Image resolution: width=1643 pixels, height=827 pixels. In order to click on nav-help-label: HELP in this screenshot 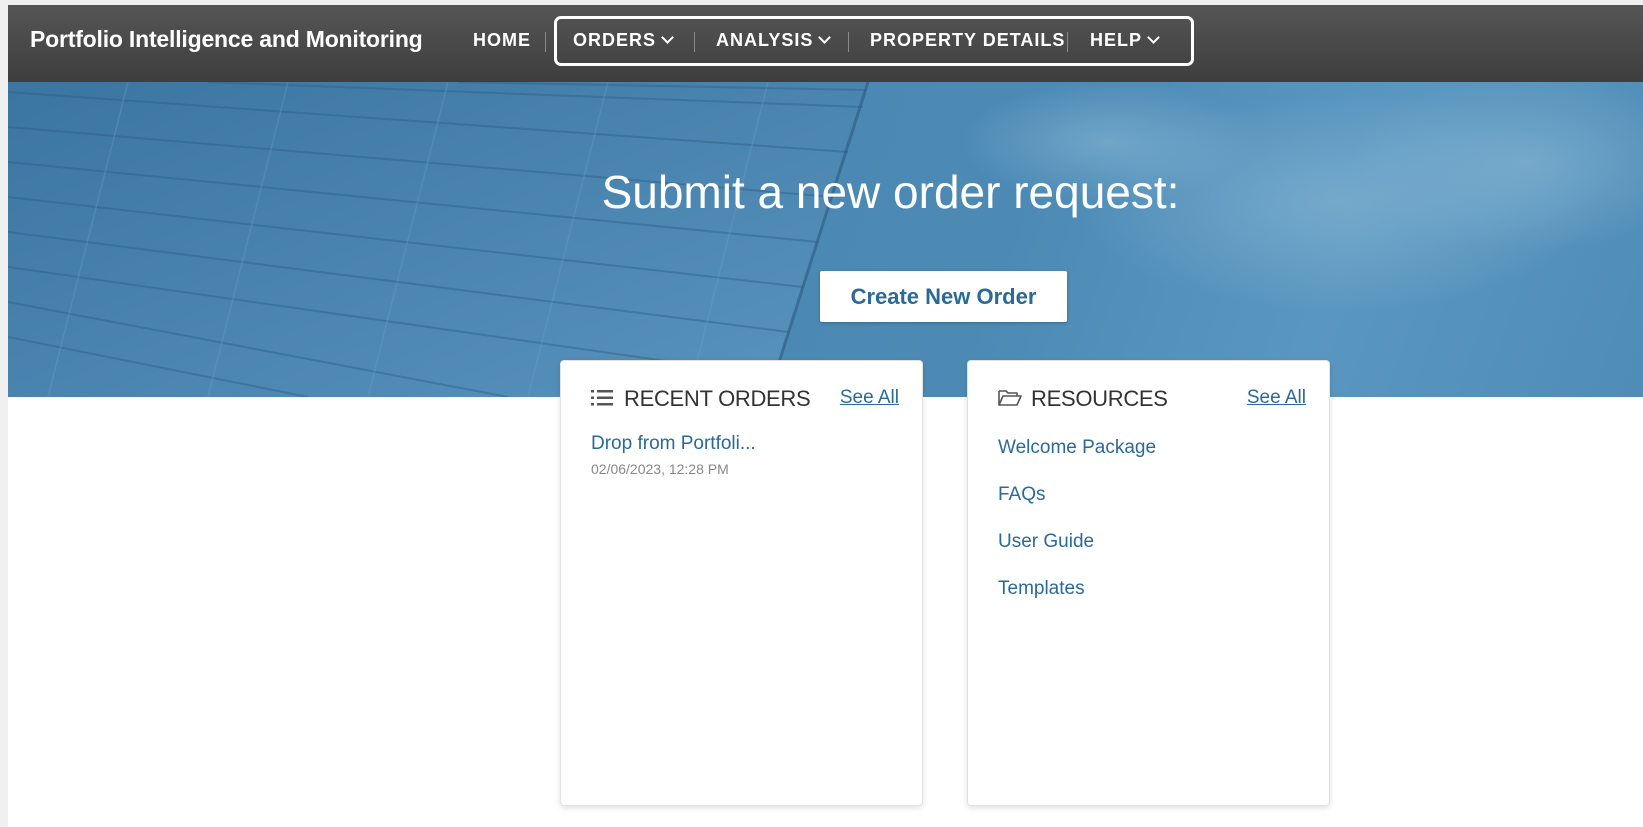, I will do `click(1116, 40)`.